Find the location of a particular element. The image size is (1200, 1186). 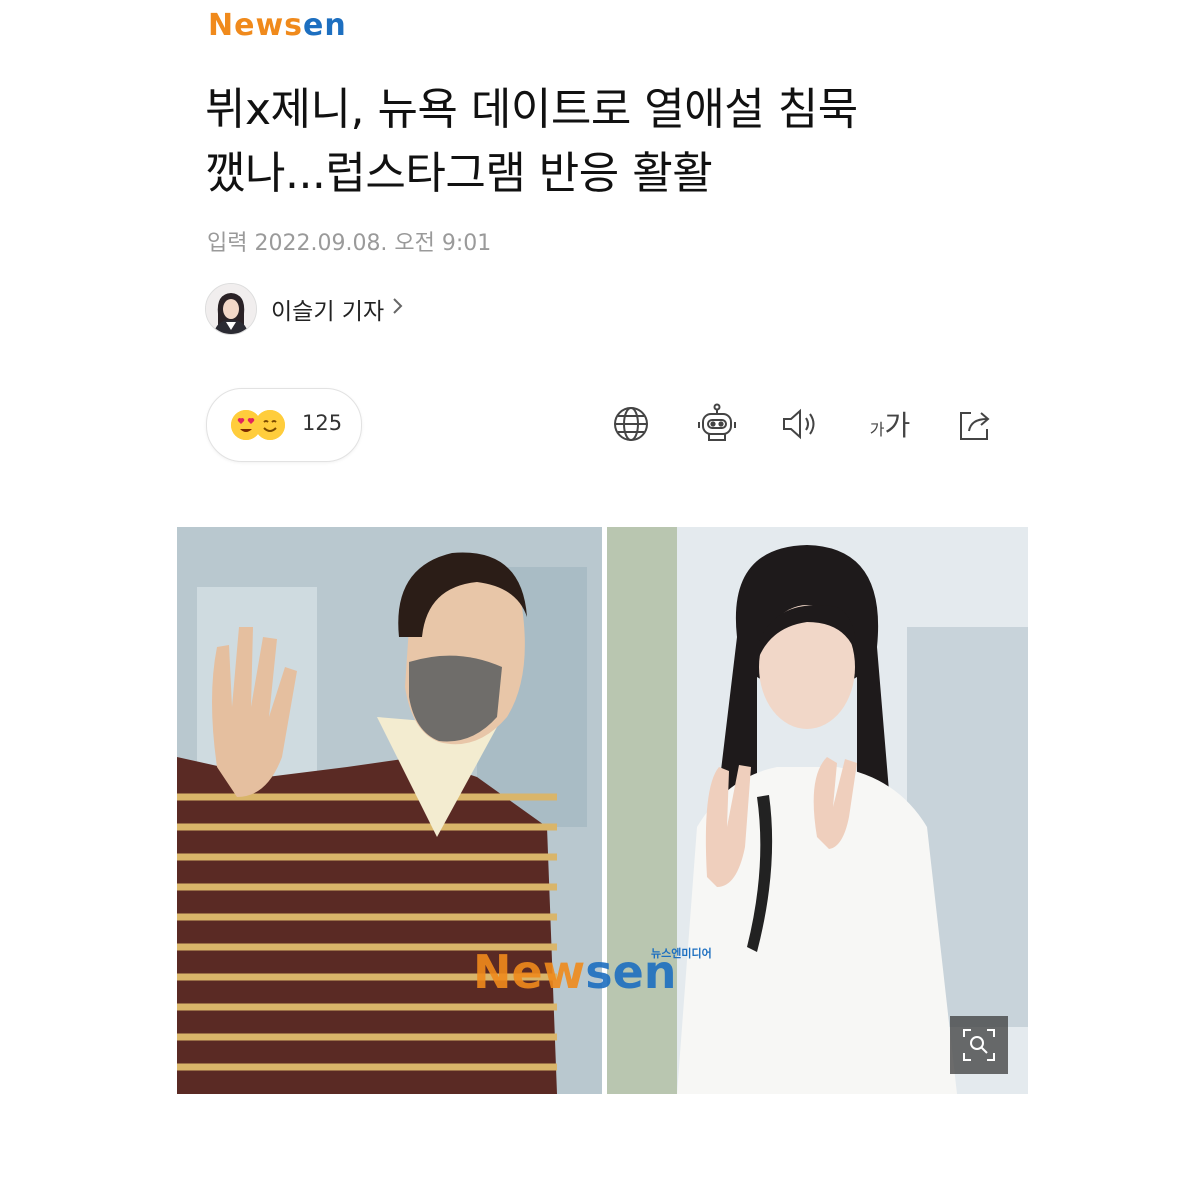

robot-icon is located at coordinates (717, 422).